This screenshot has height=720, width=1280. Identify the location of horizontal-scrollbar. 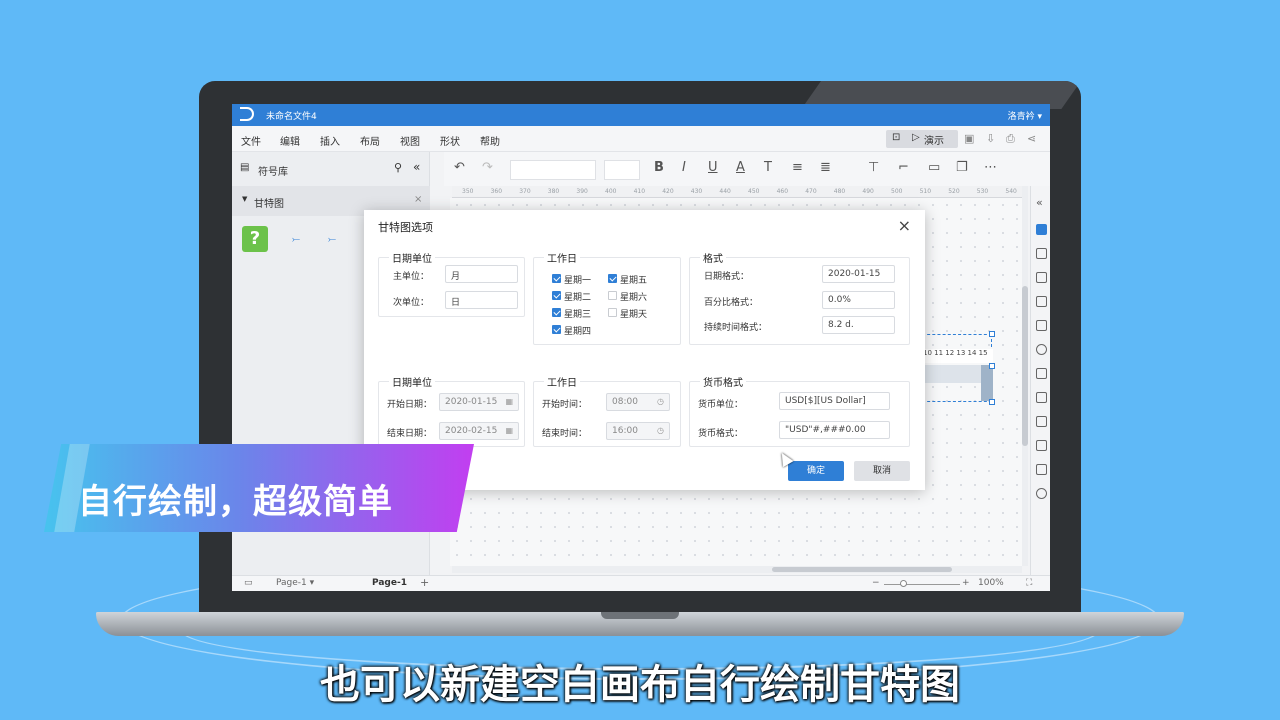
(737, 569).